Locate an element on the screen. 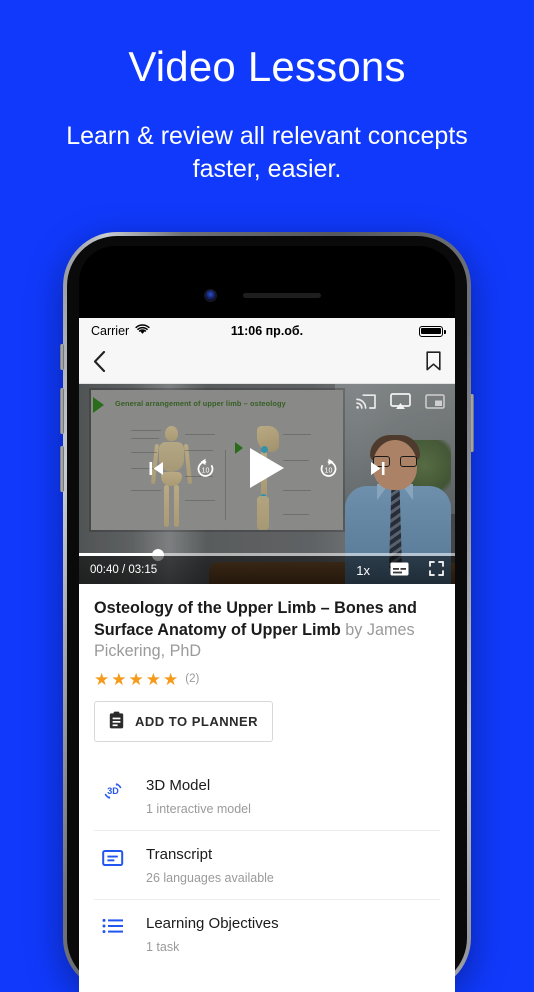 This screenshot has height=992, width=534. learning-objectives-icon is located at coordinates (113, 925).